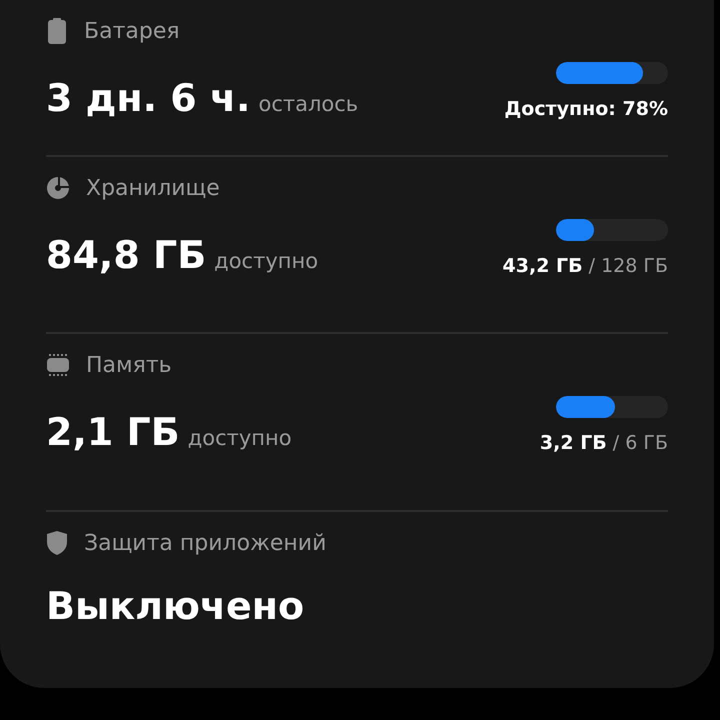 The image size is (720, 720). What do you see at coordinates (175, 606) in the screenshot?
I see `status-text: Выключено` at bounding box center [175, 606].